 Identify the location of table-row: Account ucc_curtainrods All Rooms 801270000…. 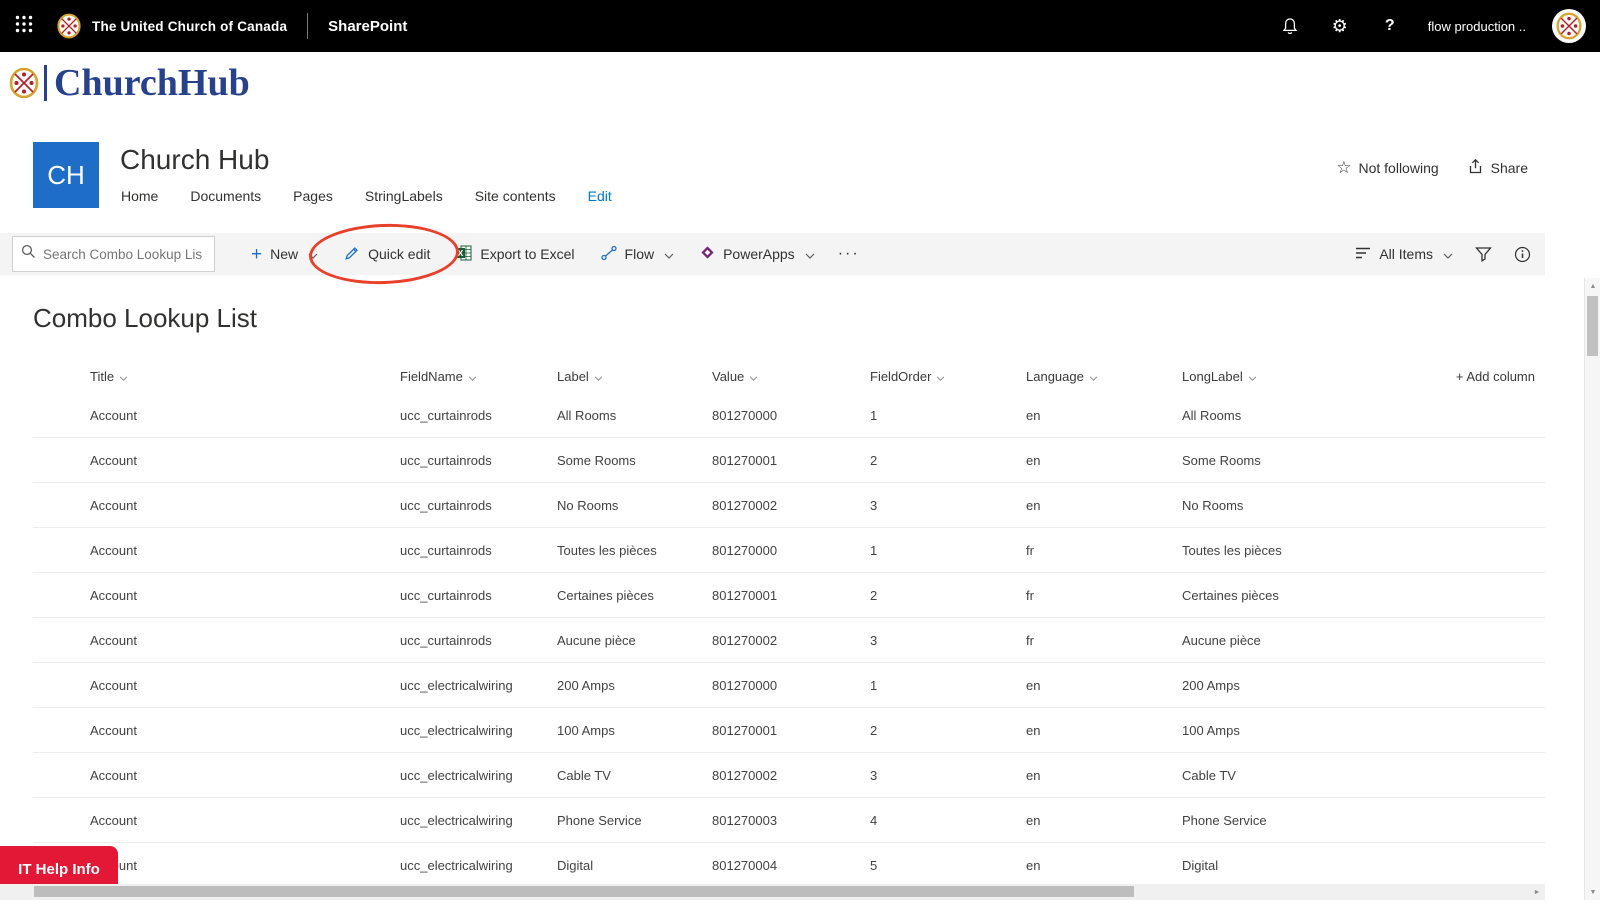
(789, 415).